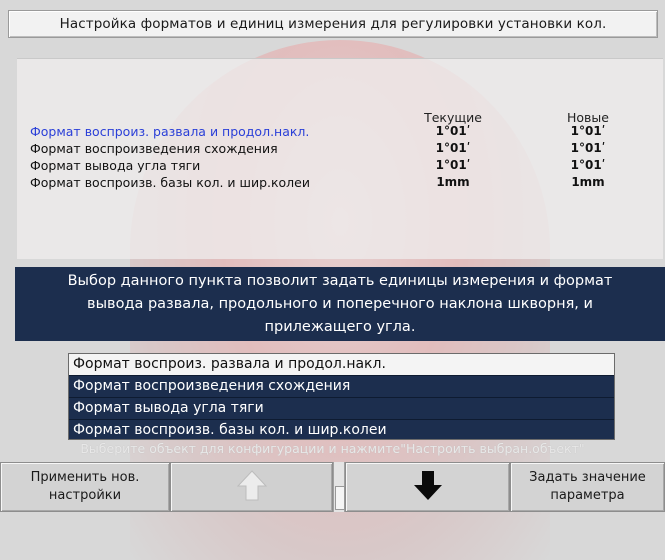 This screenshot has width=665, height=560. What do you see at coordinates (169, 131) in the screenshot?
I see `format-row-camber-label: Формат воспроиз. развала и продол.накл.` at bounding box center [169, 131].